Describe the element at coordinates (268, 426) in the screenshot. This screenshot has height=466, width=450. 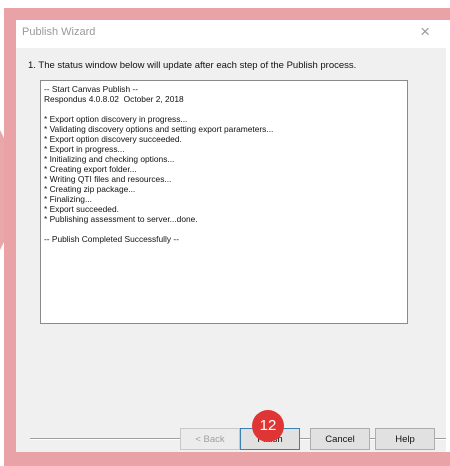
I see `step-number-badge: 12` at that location.